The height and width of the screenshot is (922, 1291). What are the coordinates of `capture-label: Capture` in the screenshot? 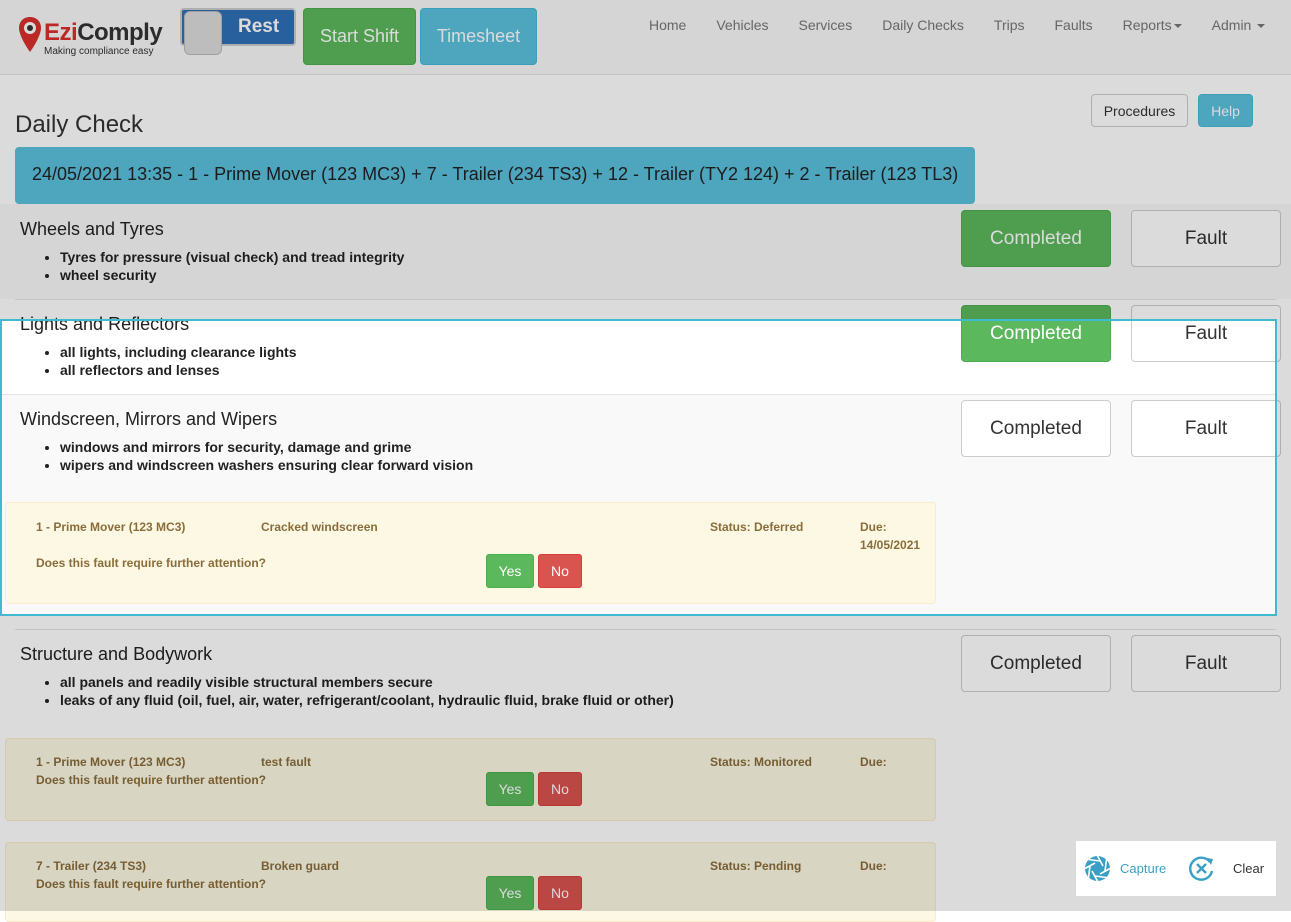 It's located at (1143, 868).